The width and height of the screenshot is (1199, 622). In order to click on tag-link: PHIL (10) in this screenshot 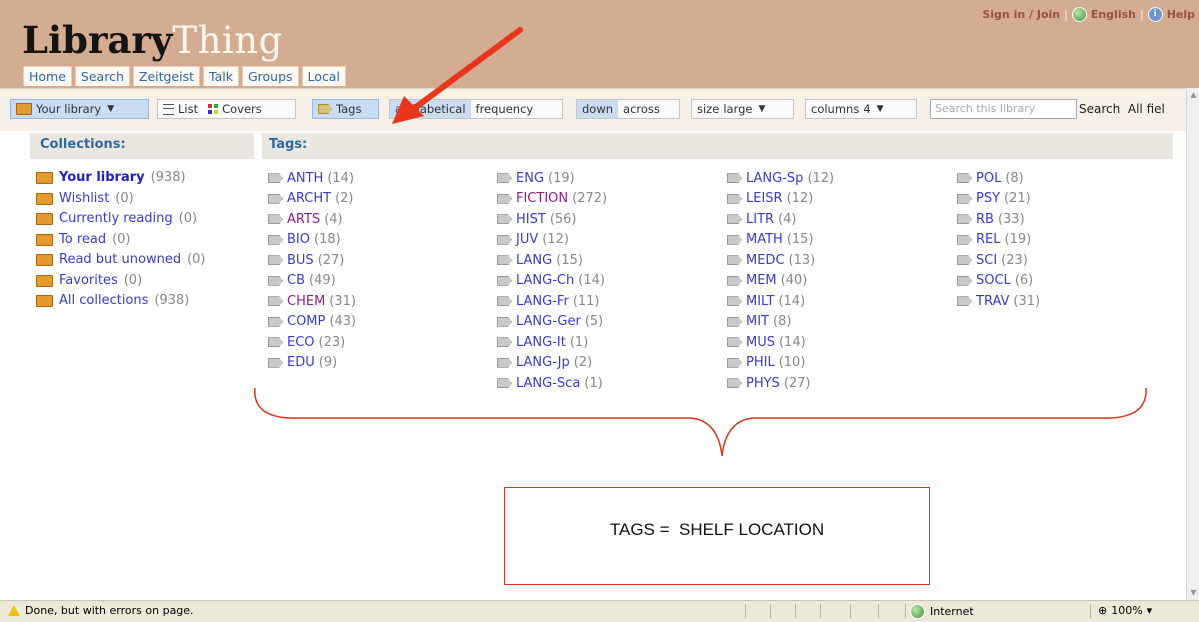, I will do `click(780, 363)`.